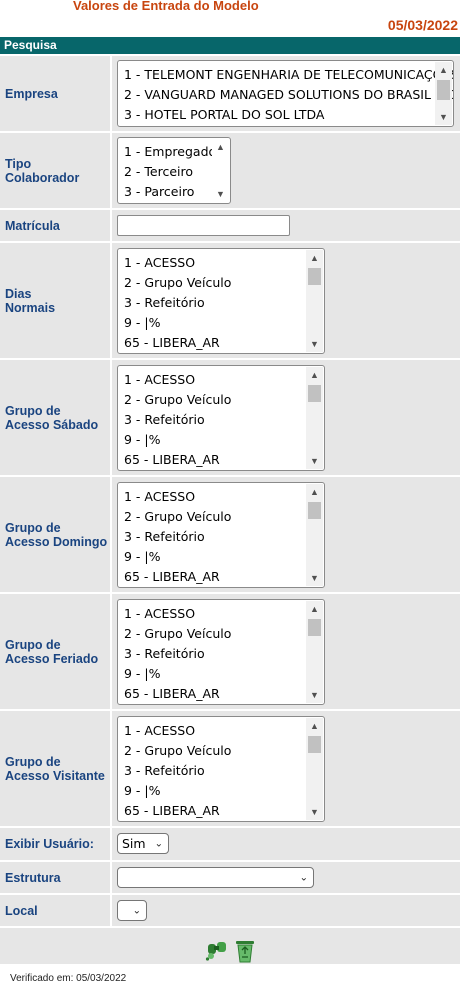  Describe the element at coordinates (203, 225) in the screenshot. I see `matricula-input` at that location.